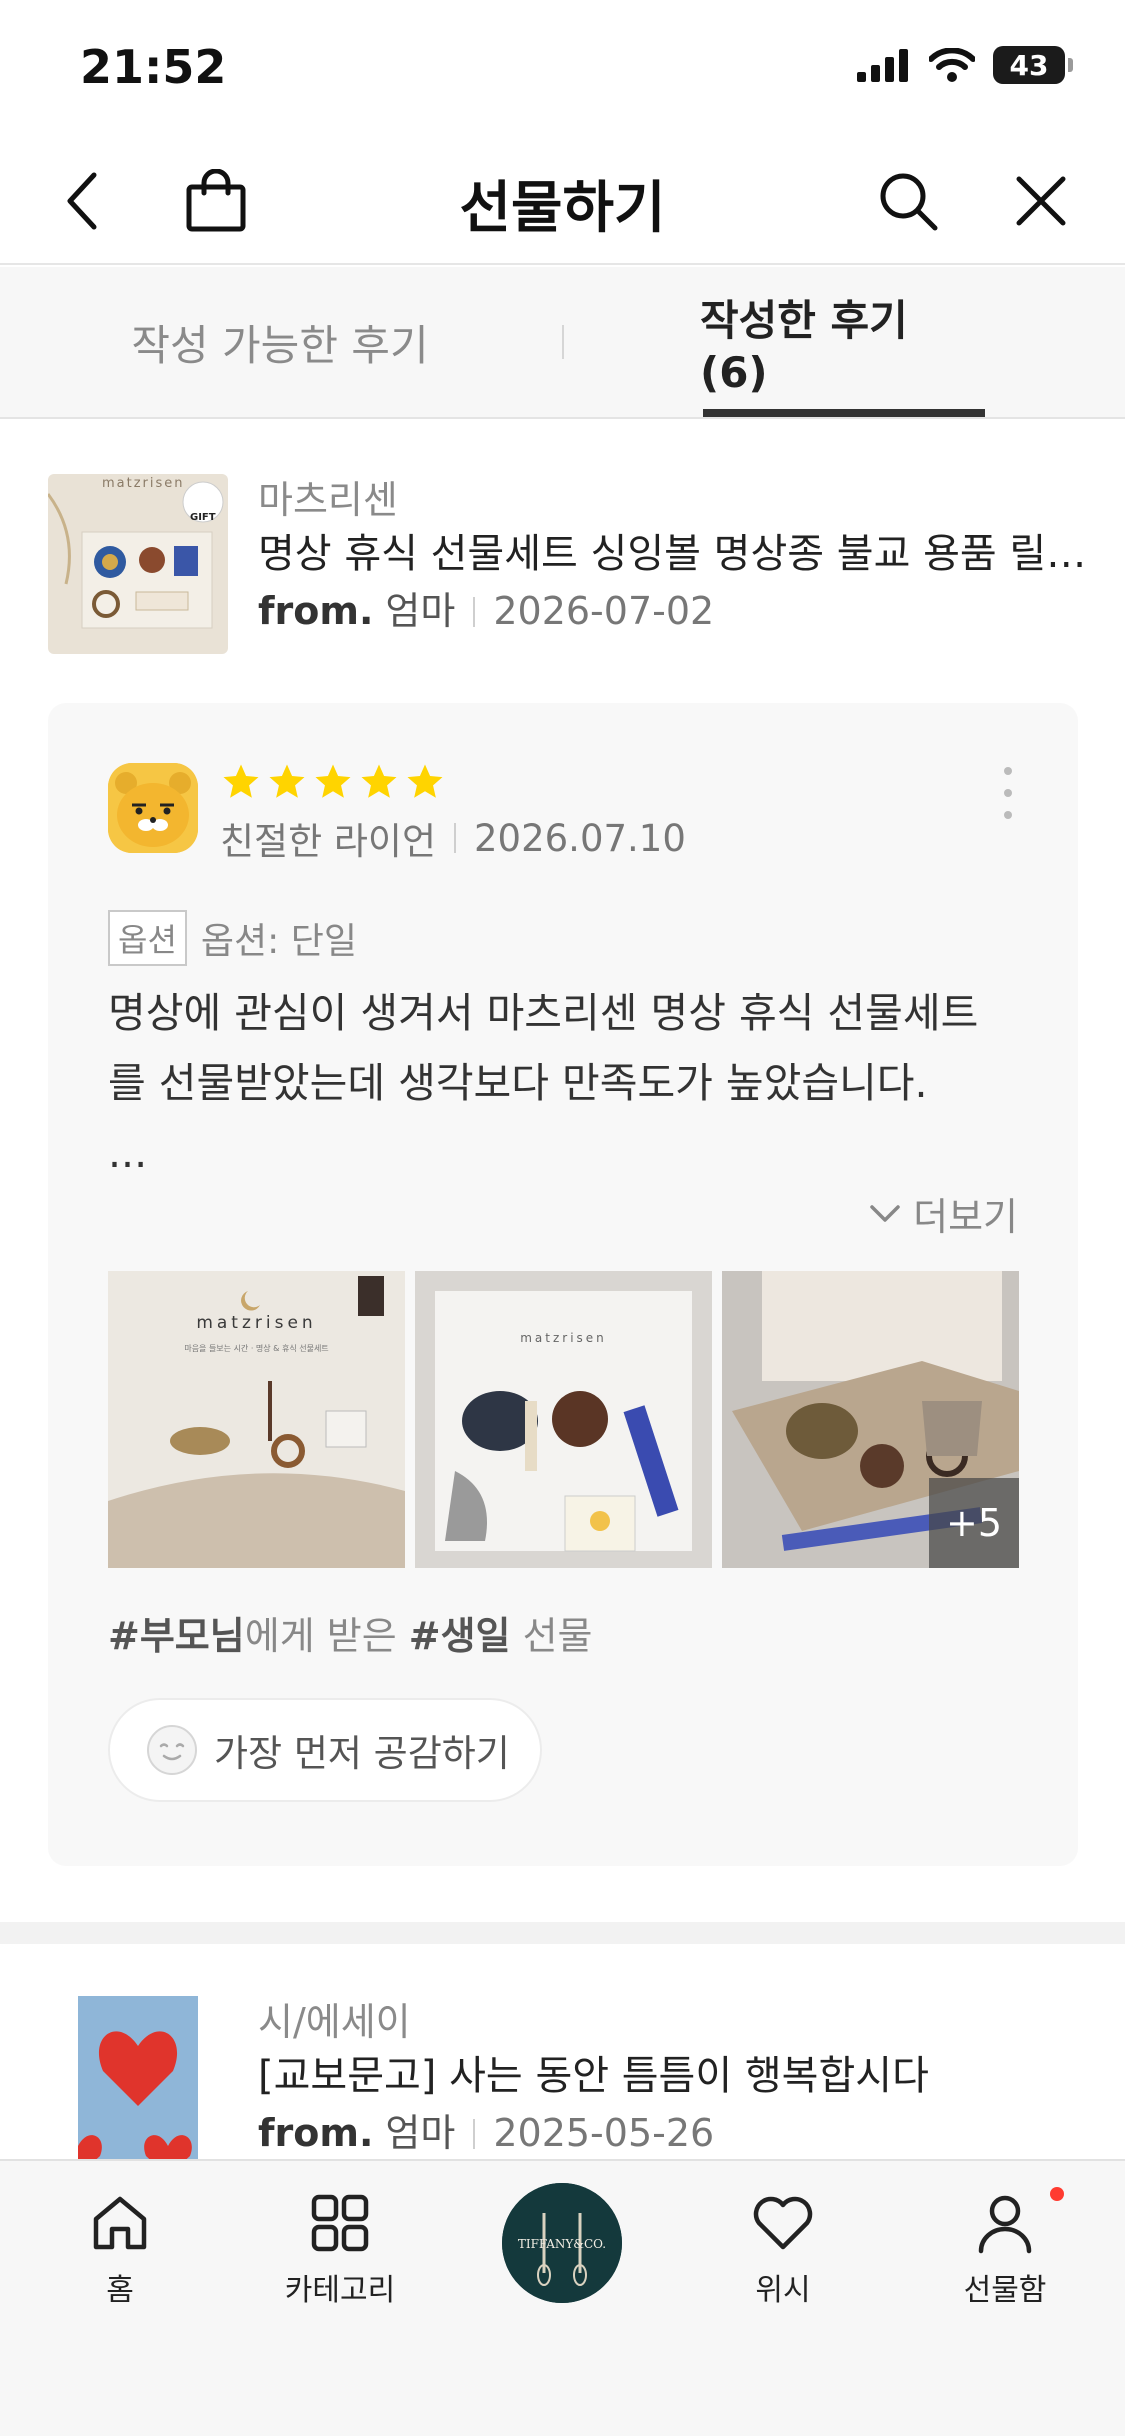 The image size is (1125, 2436). I want to click on photo-image, so click(563, 1419).